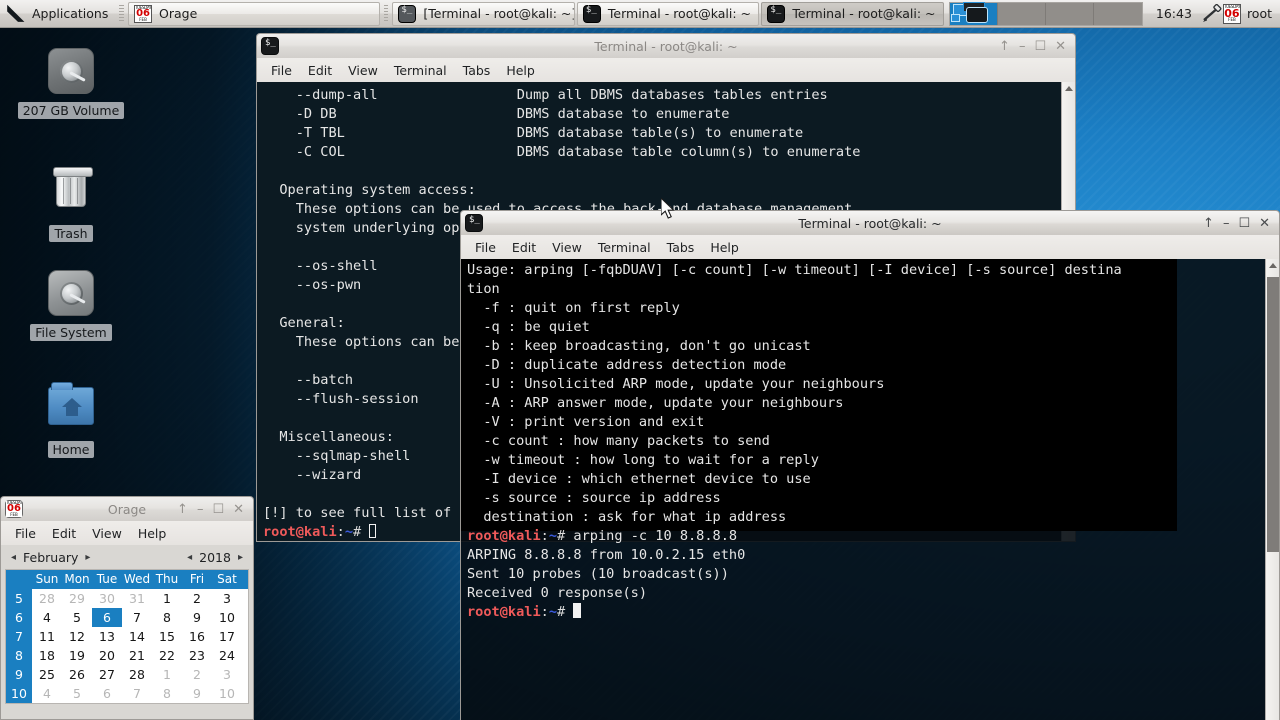 The image size is (1280, 720). Describe the element at coordinates (107, 598) in the screenshot. I see `calendar-day-cell: 30` at that location.